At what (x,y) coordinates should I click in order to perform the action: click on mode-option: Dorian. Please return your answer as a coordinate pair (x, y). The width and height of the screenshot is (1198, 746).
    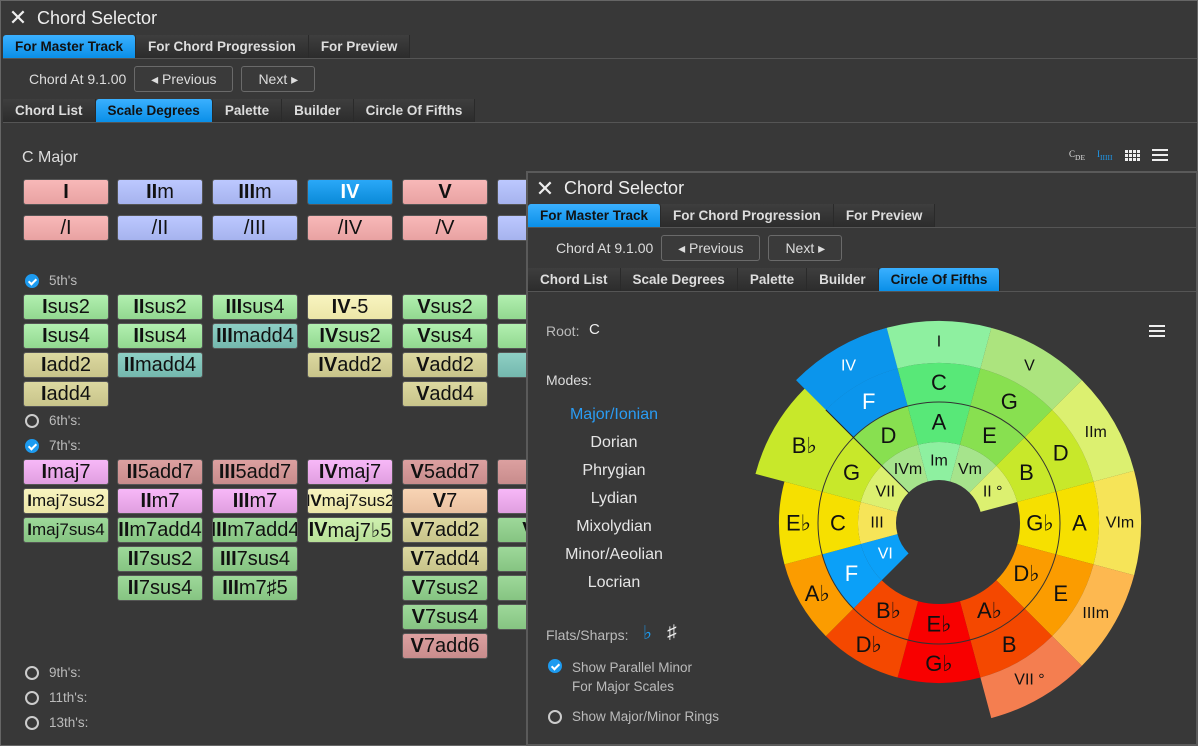
    Looking at the image, I should click on (614, 443).